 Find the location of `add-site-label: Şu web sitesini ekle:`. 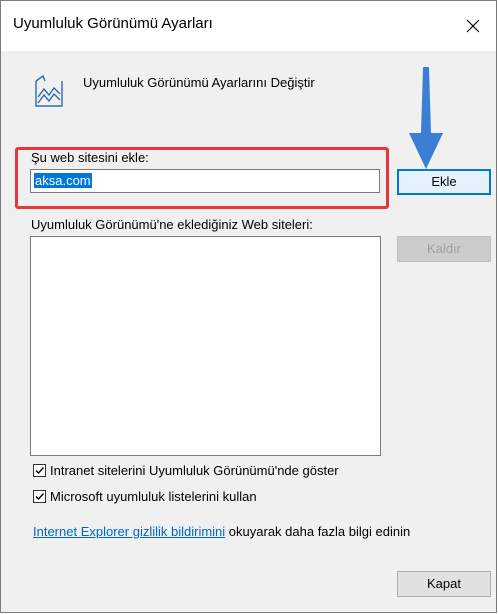

add-site-label: Şu web sitesini ekle: is located at coordinates (90, 157).